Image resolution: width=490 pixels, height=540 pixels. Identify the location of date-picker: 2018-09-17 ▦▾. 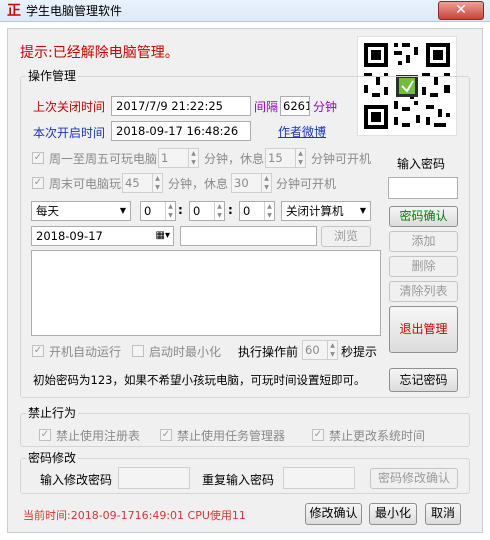
(102, 236).